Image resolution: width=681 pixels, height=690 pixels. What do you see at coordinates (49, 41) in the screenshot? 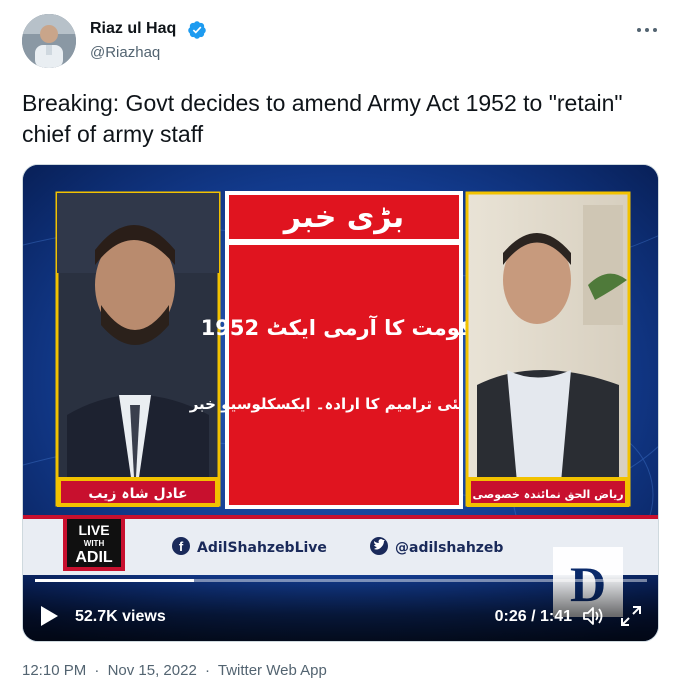
I see `avatar` at bounding box center [49, 41].